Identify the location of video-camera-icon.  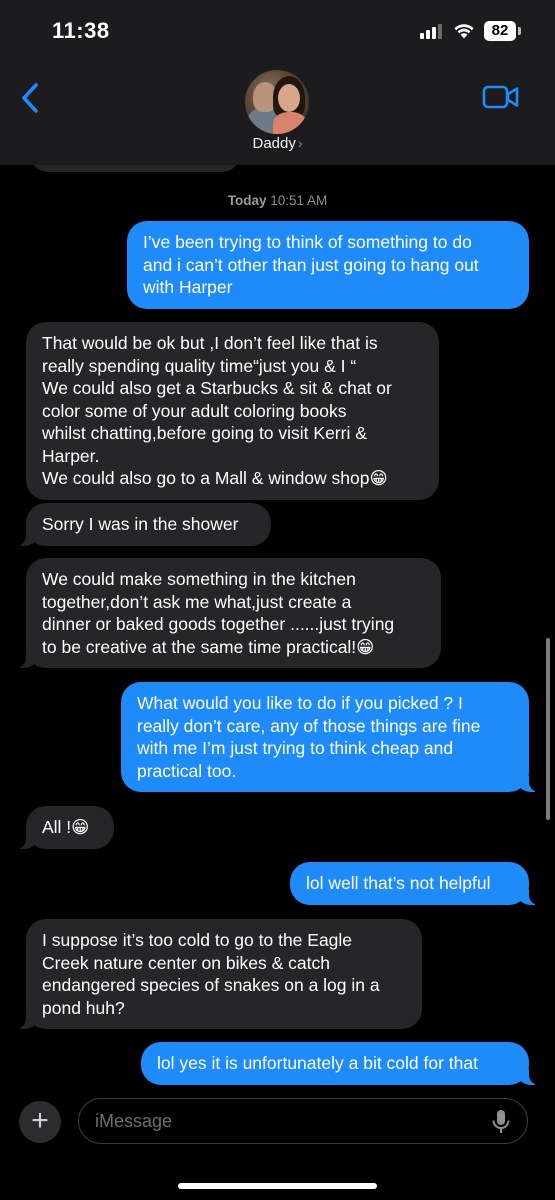
(501, 97).